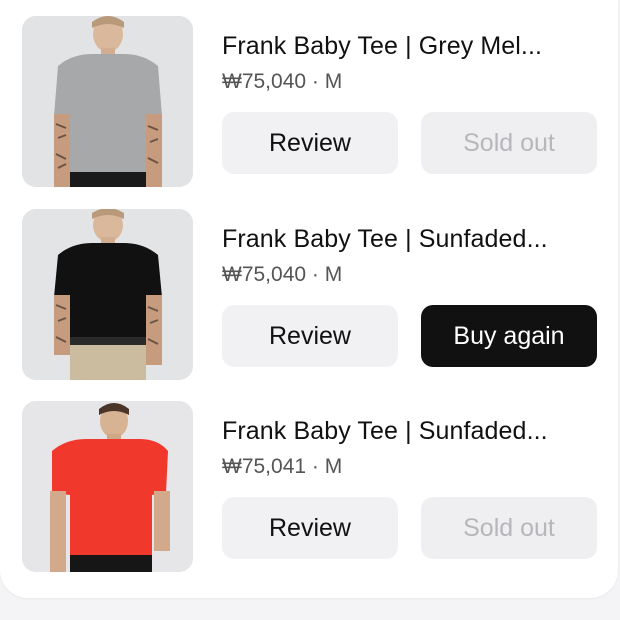  What do you see at coordinates (282, 466) in the screenshot?
I see `product-price-size: ₩75,041 · M` at bounding box center [282, 466].